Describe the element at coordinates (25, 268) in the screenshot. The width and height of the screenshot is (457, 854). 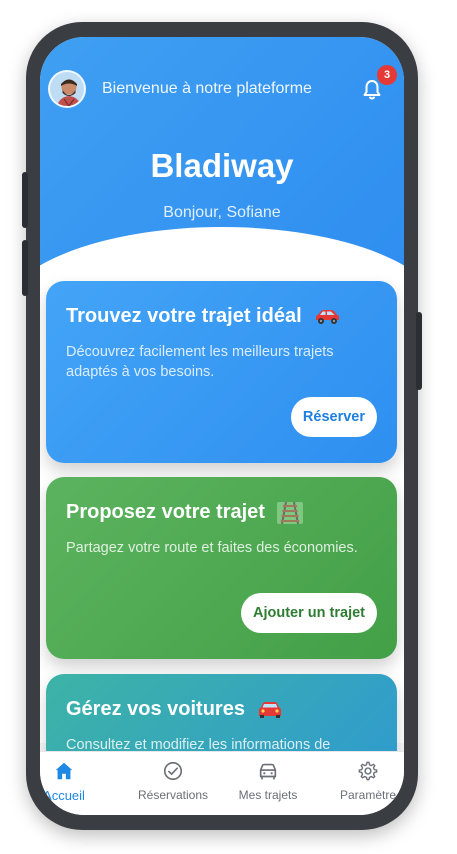
I see `volume-down-button` at that location.